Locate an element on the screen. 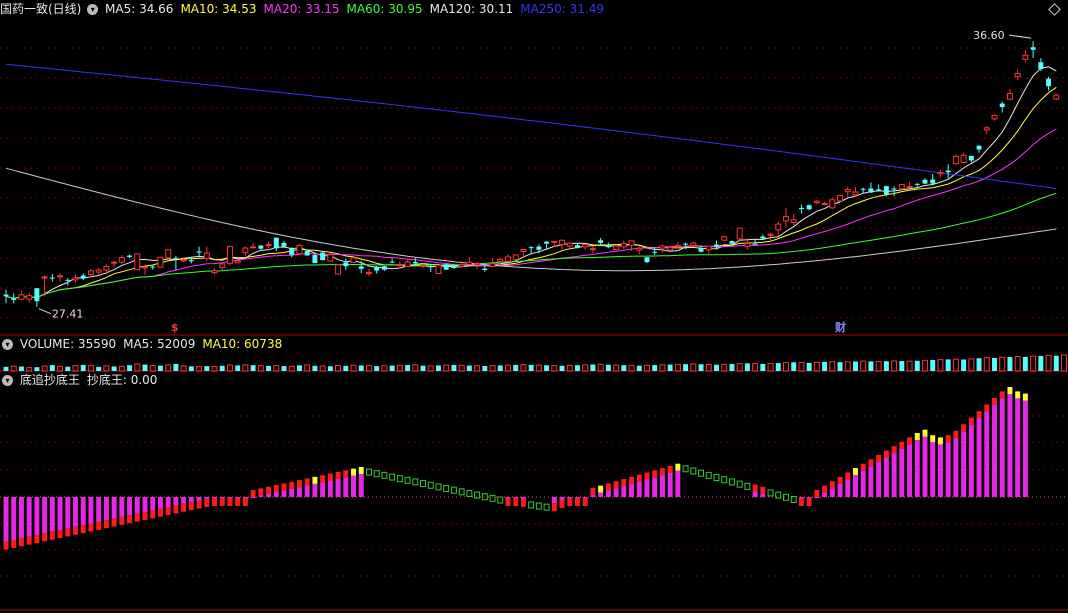 Image resolution: width=1068 pixels, height=613 pixels. indicator-settings-icon: ▾ is located at coordinates (7, 380).